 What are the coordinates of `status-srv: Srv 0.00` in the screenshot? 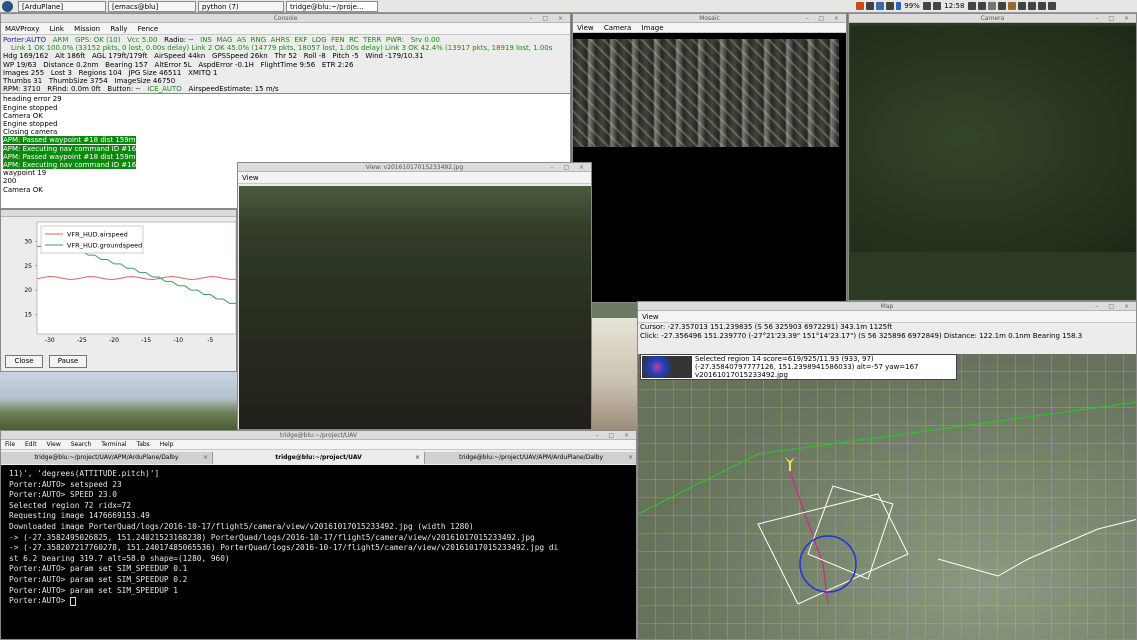 It's located at (425, 40).